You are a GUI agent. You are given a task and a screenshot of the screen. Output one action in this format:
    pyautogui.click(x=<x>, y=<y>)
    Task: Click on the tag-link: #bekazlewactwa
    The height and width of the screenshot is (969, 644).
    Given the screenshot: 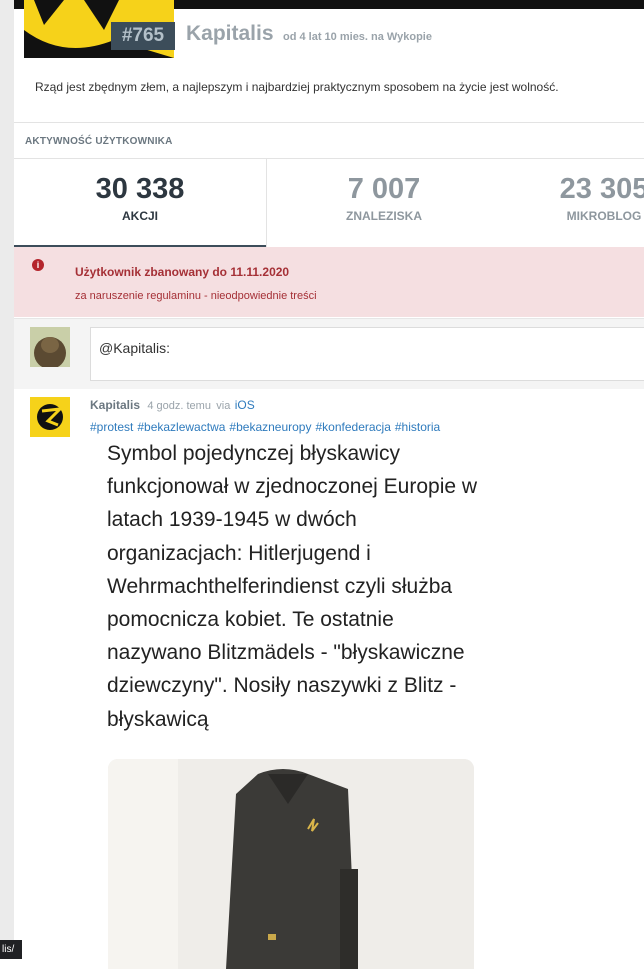 What is the action you would take?
    pyautogui.click(x=181, y=427)
    